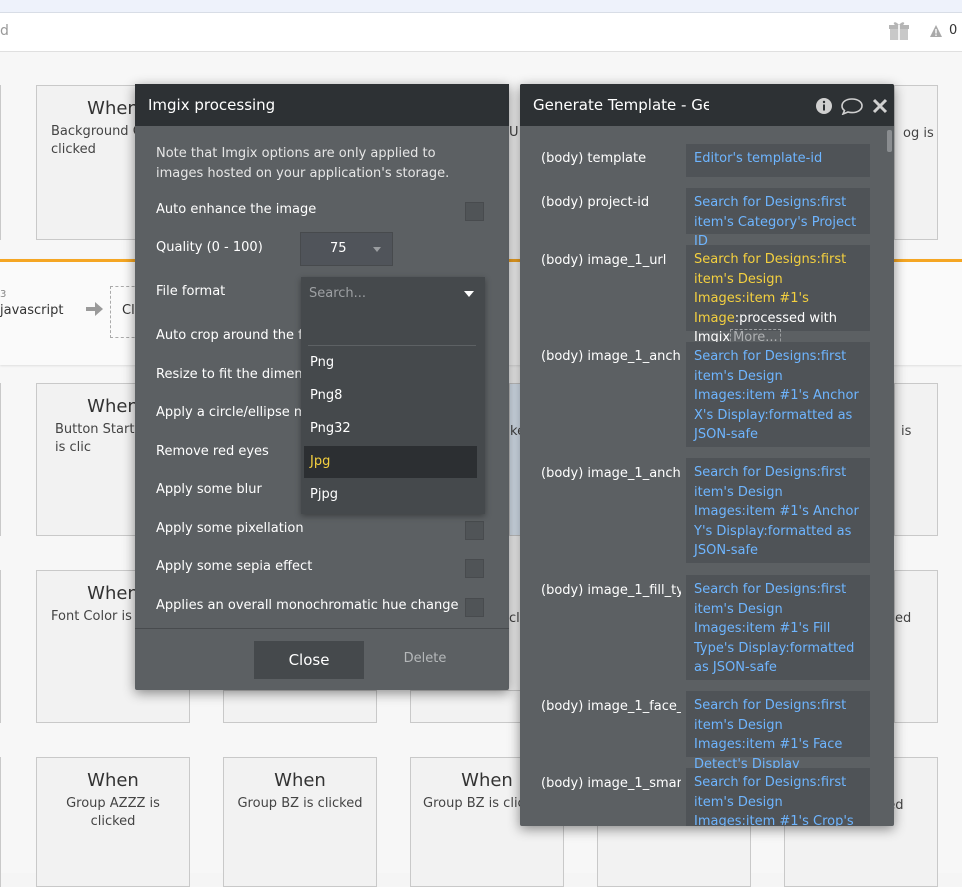 The image size is (962, 887). Describe the element at coordinates (128, 310) in the screenshot. I see `add-action-label: Cl` at that location.